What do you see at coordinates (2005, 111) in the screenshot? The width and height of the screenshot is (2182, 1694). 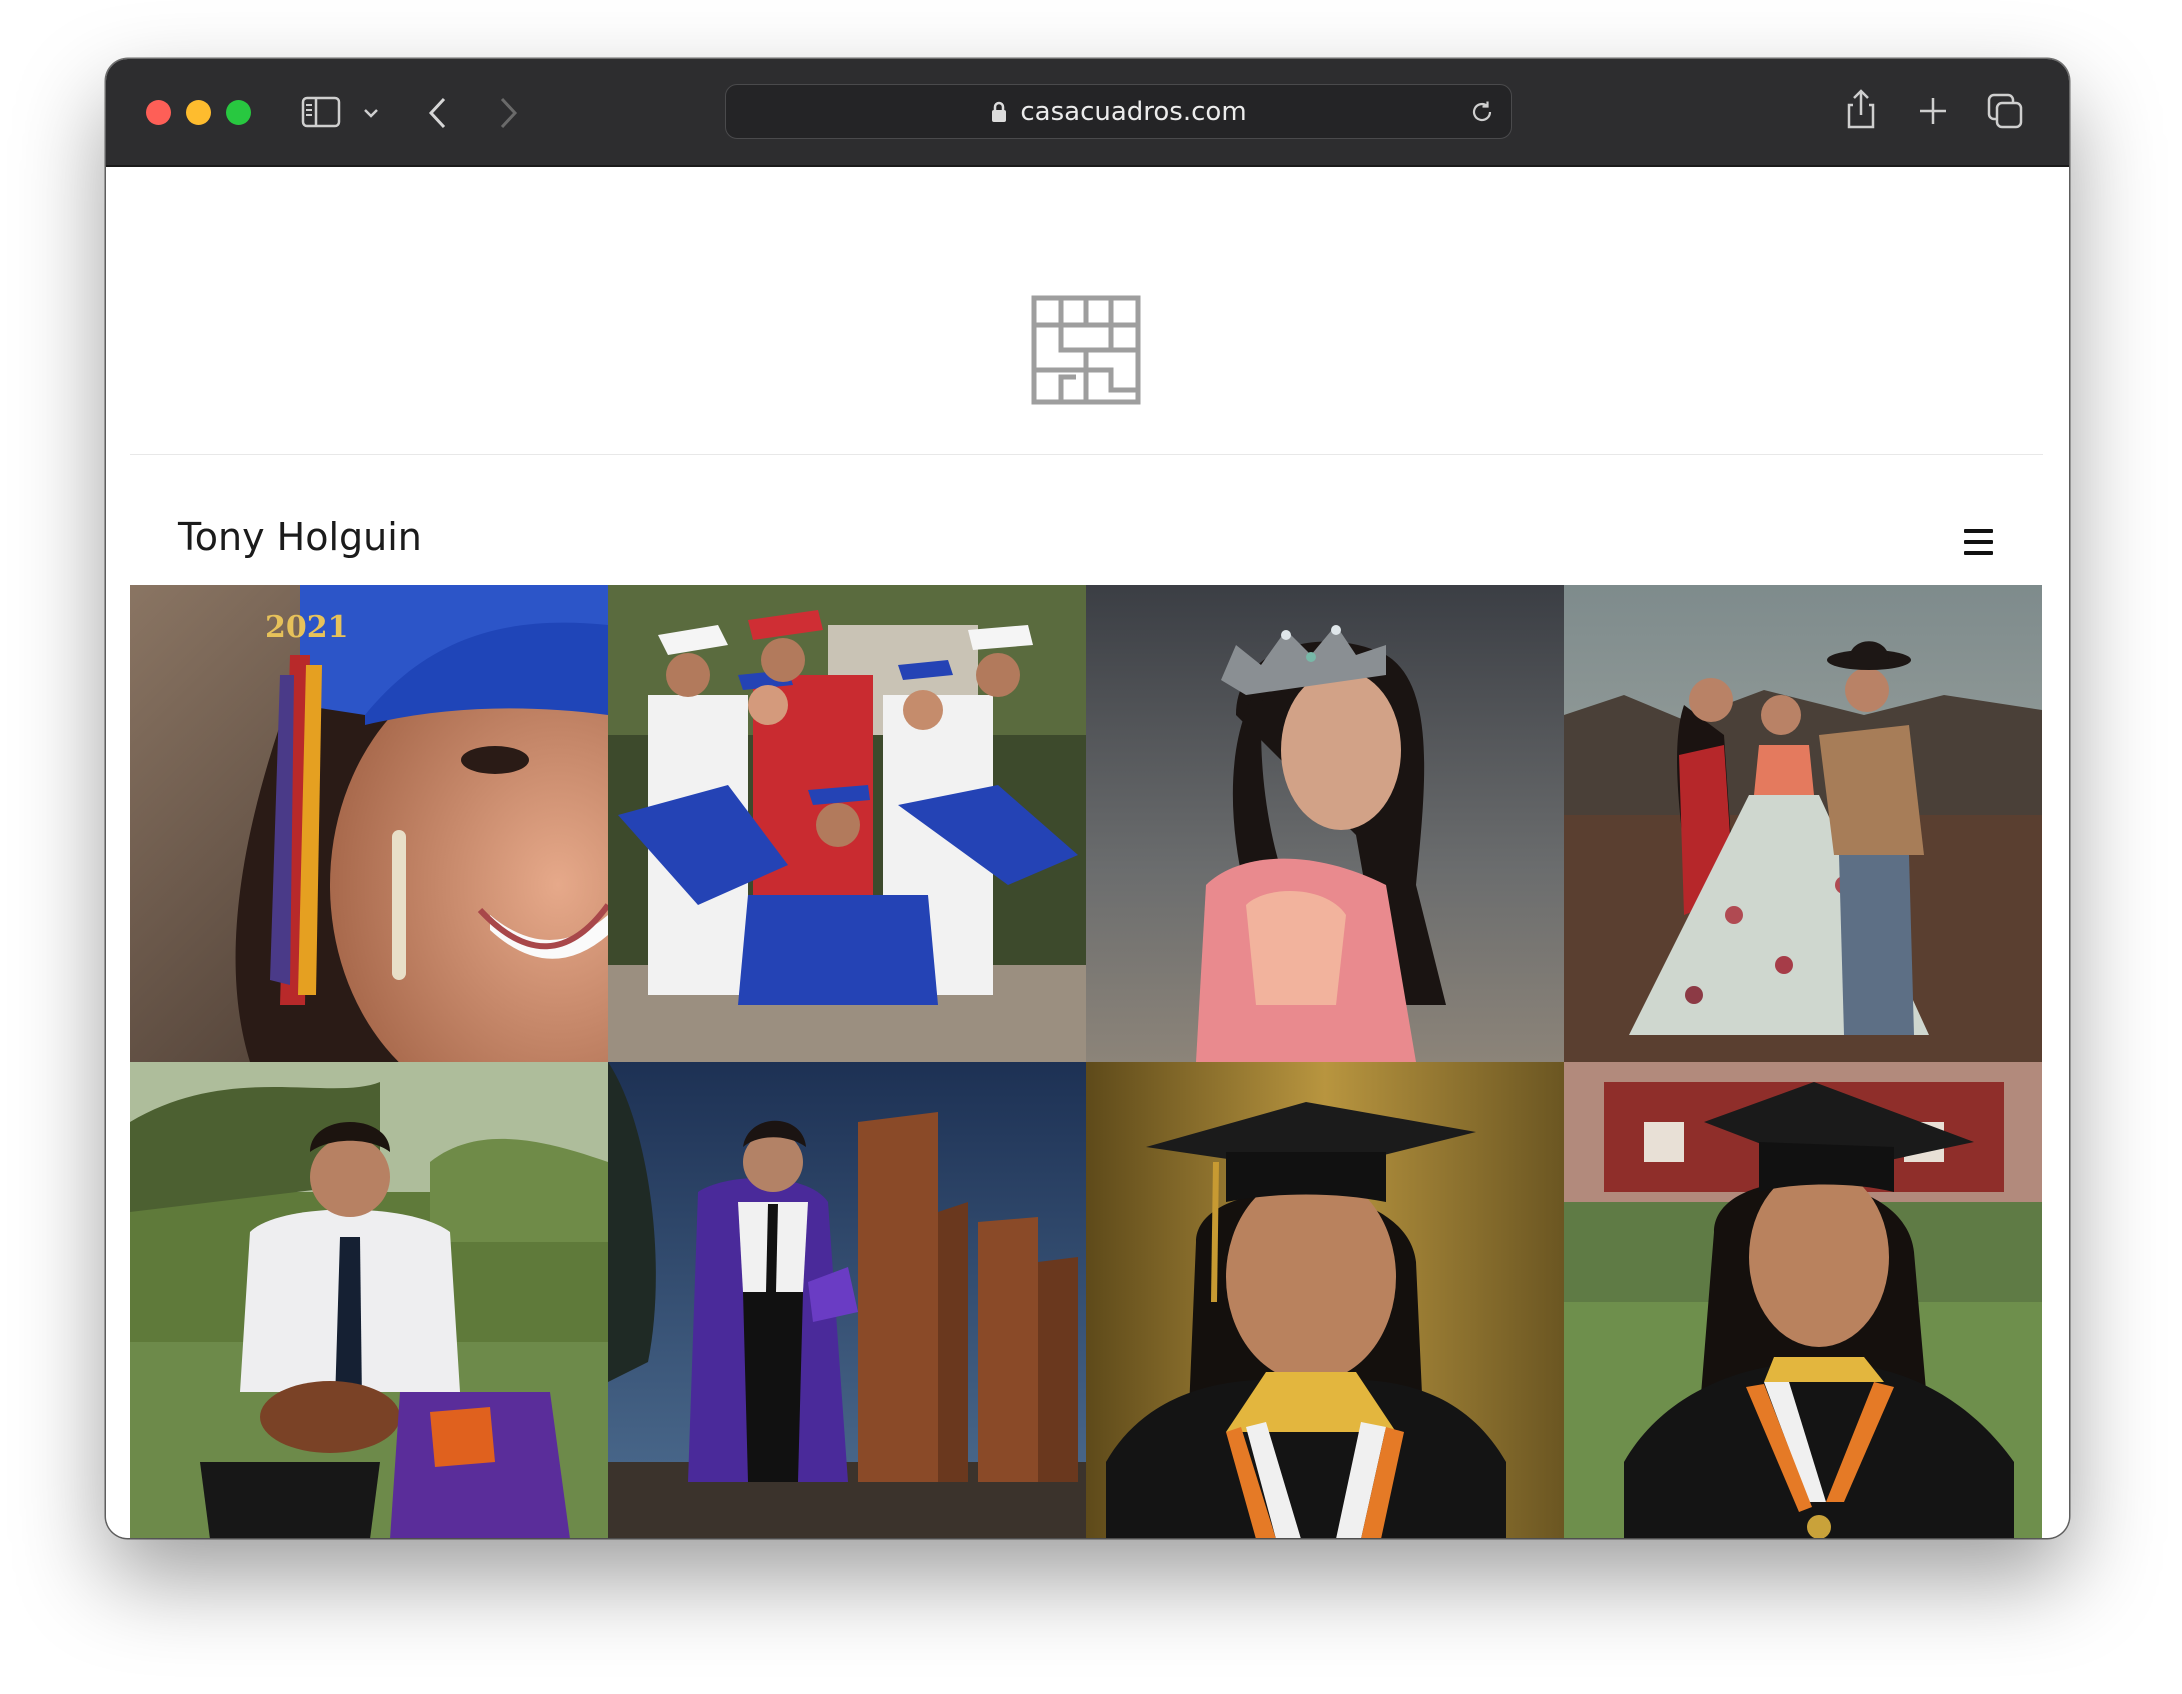 I see `tabs-overview-icon` at bounding box center [2005, 111].